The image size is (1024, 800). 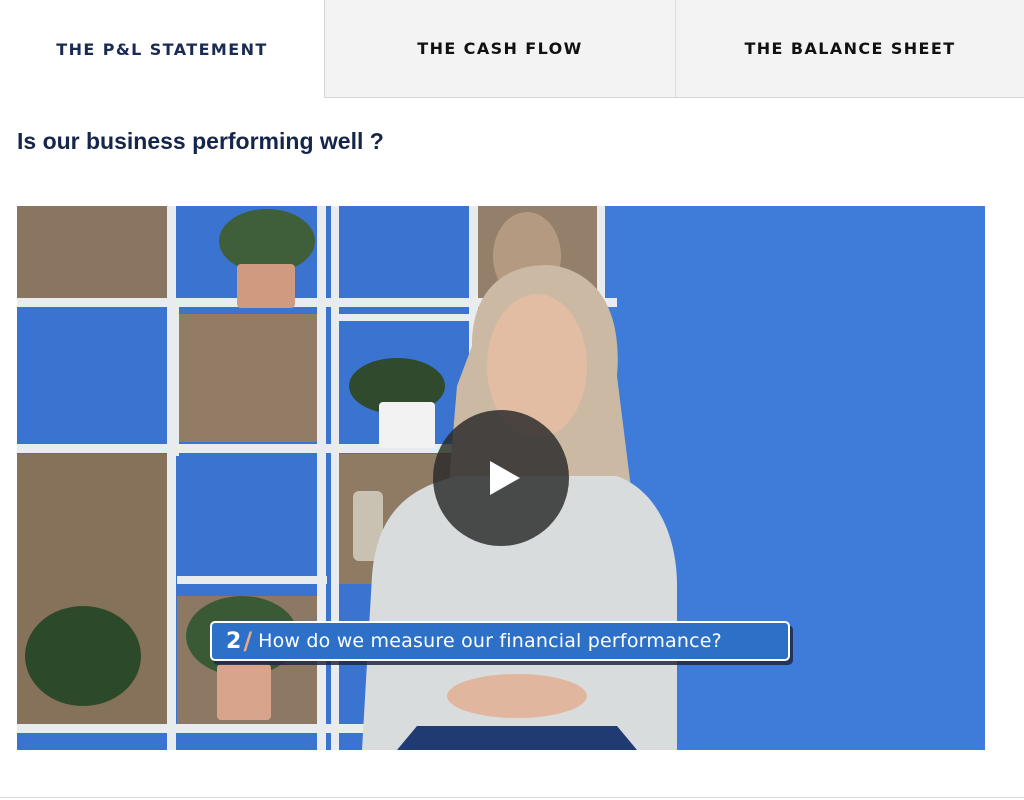 I want to click on play-icon, so click(x=505, y=478).